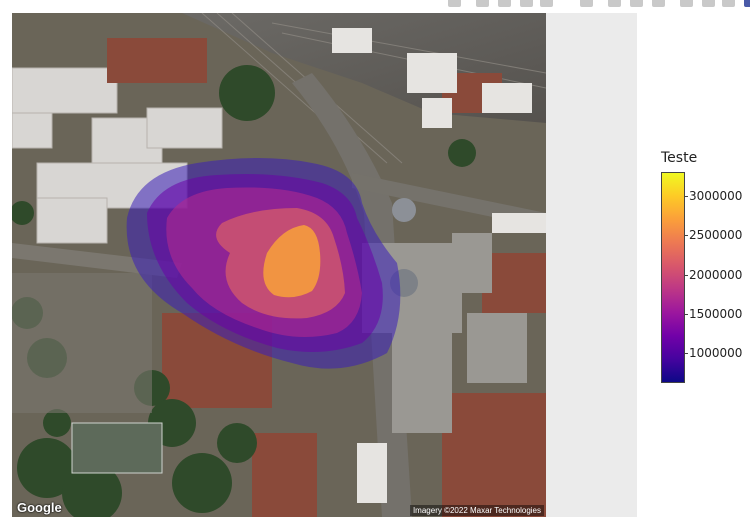 The image size is (750, 530). What do you see at coordinates (679, 158) in the screenshot?
I see `colorbar-title: Teste` at bounding box center [679, 158].